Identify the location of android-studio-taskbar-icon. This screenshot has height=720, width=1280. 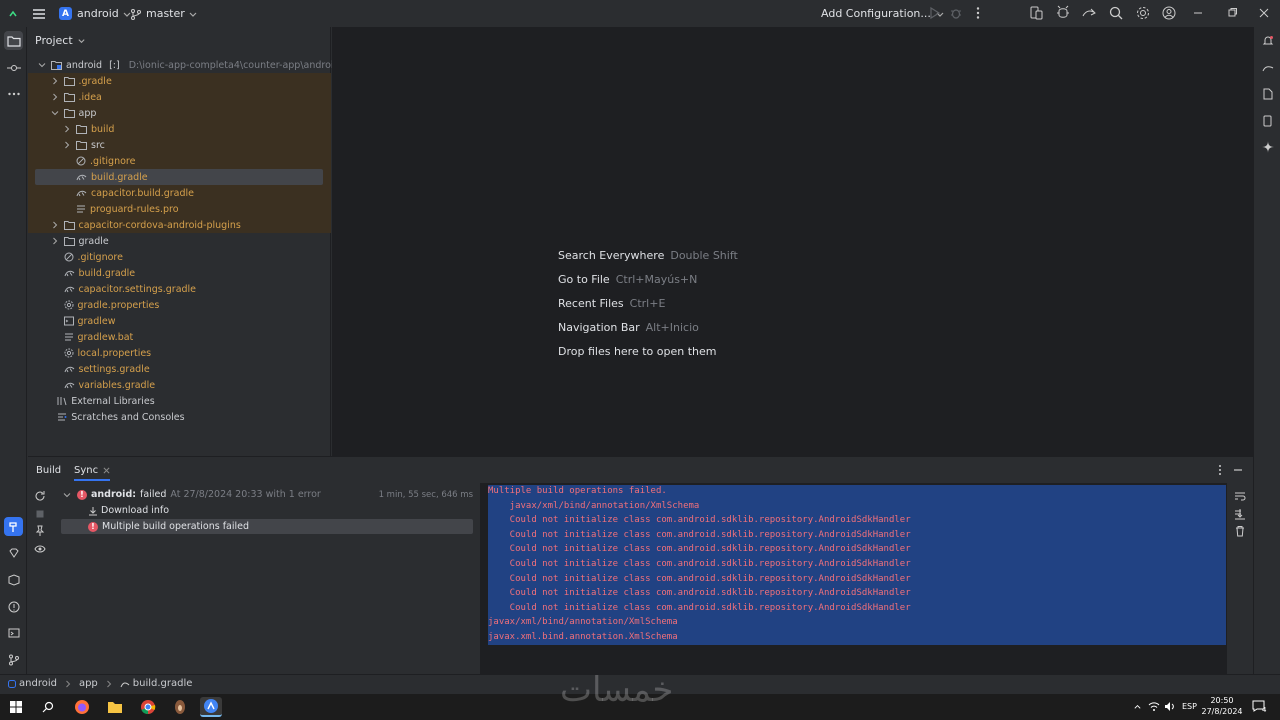
(211, 707).